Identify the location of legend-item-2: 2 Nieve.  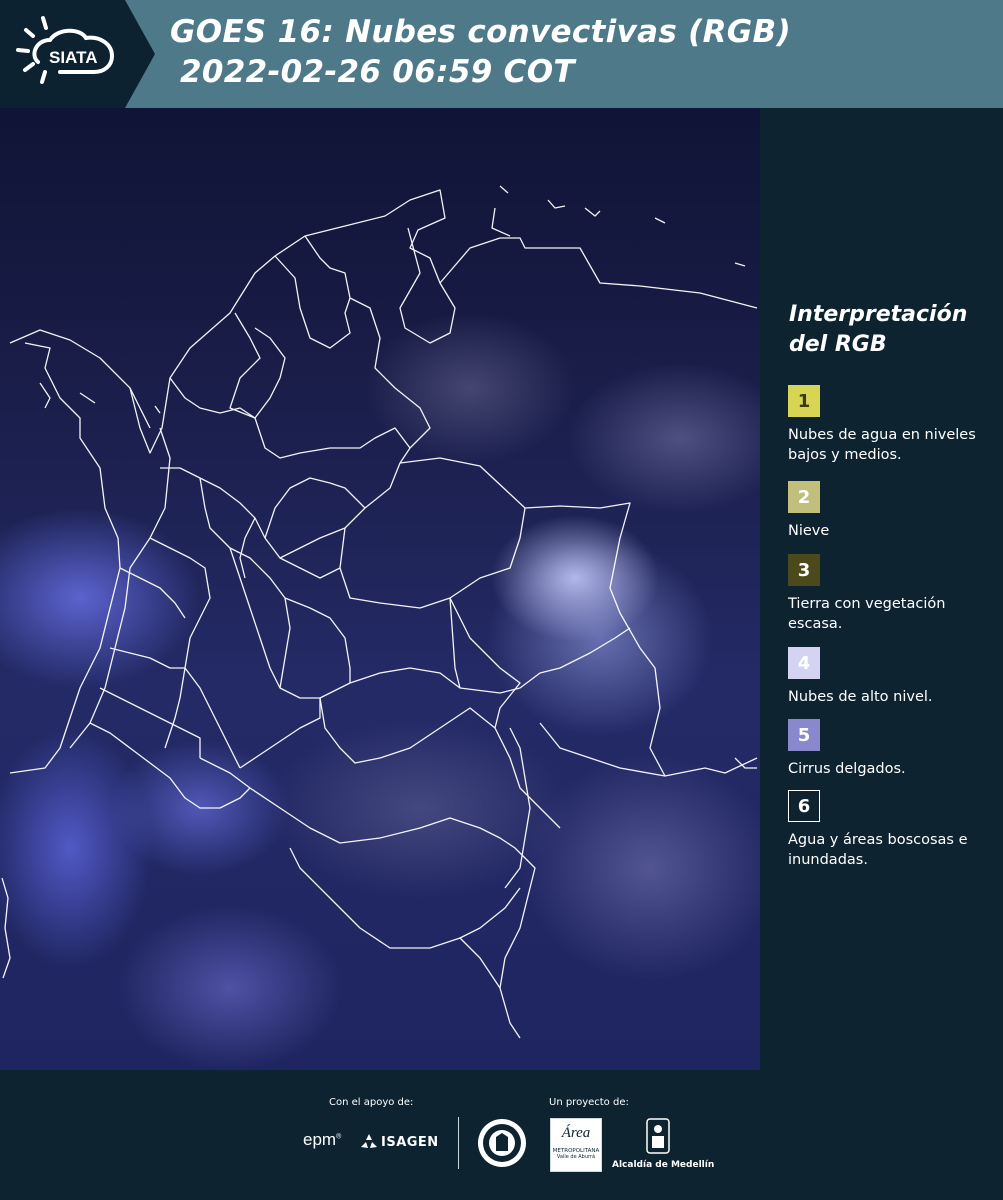
(890, 511).